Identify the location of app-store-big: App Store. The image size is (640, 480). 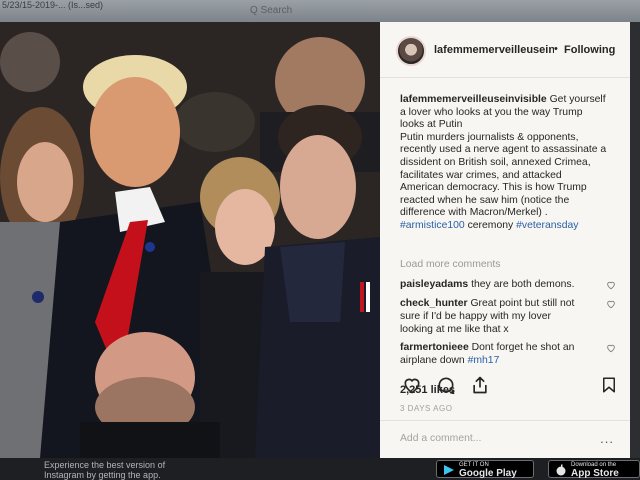
(595, 473).